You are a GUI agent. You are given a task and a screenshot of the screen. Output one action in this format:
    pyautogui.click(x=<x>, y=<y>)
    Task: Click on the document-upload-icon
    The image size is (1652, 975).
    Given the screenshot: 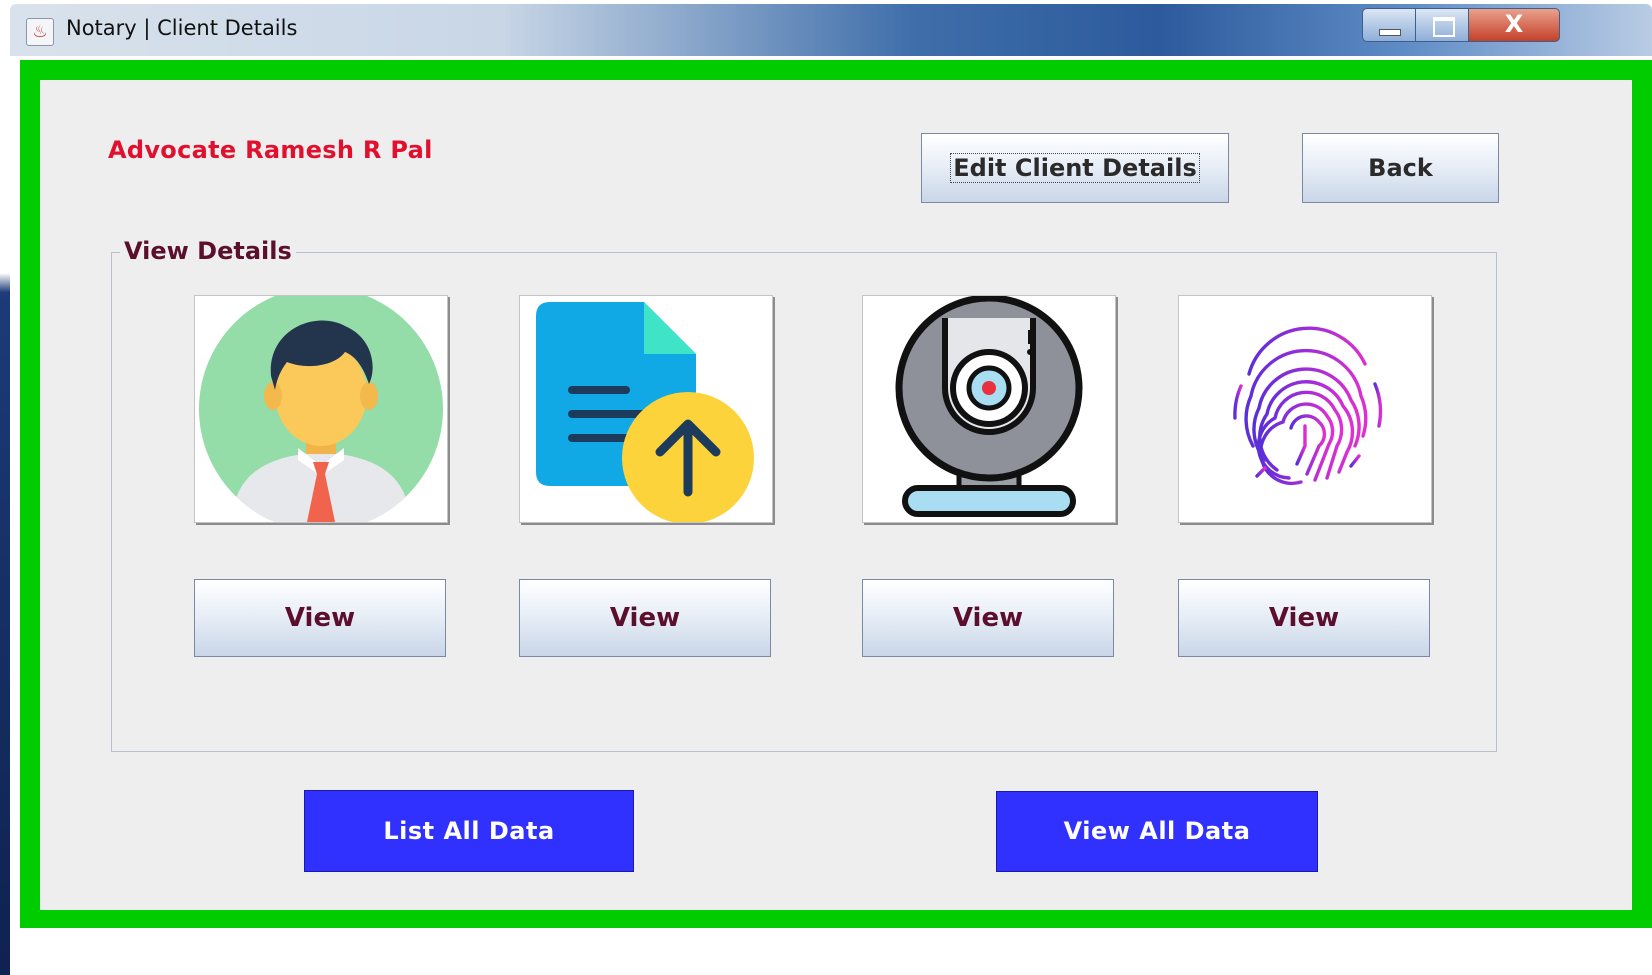 What is the action you would take?
    pyautogui.click(x=645, y=412)
    